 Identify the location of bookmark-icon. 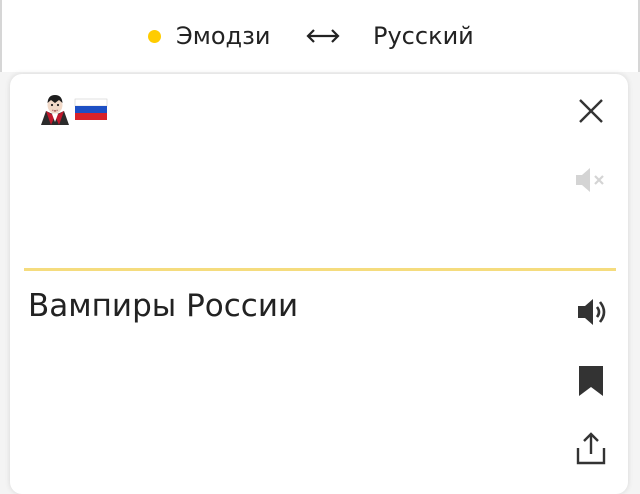
(591, 381).